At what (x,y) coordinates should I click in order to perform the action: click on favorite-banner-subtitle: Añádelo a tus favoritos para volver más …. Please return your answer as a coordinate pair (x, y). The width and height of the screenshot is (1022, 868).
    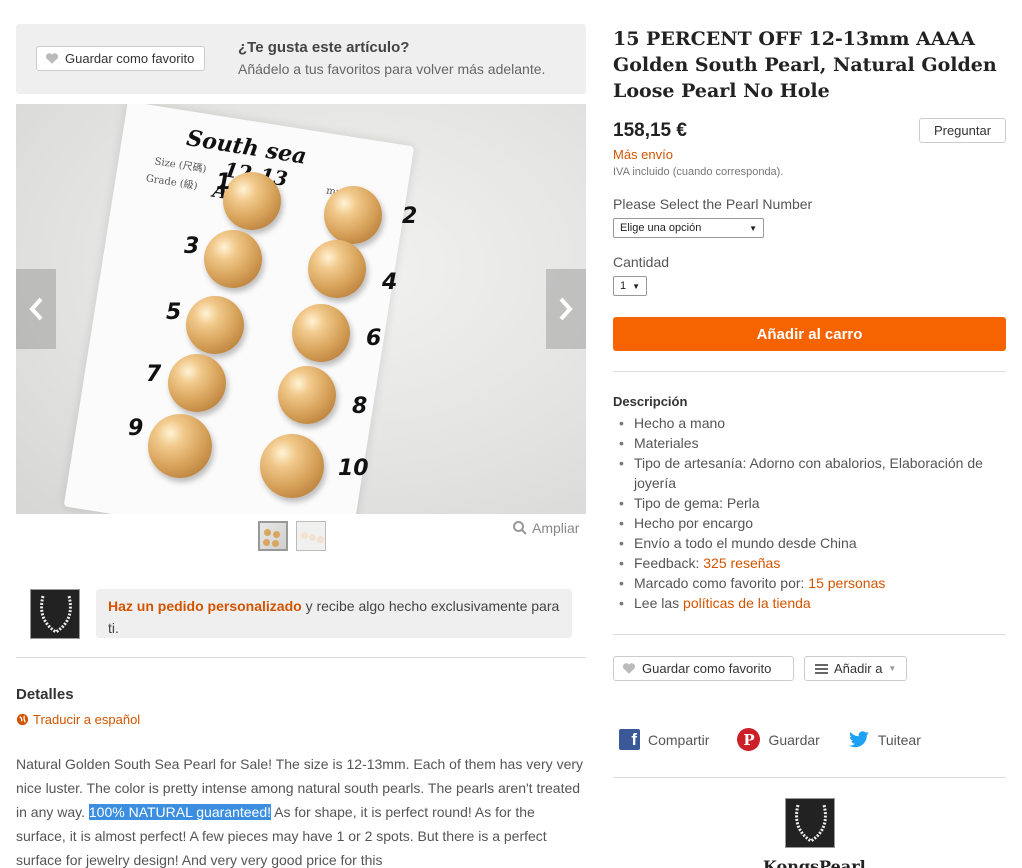
    Looking at the image, I should click on (392, 69).